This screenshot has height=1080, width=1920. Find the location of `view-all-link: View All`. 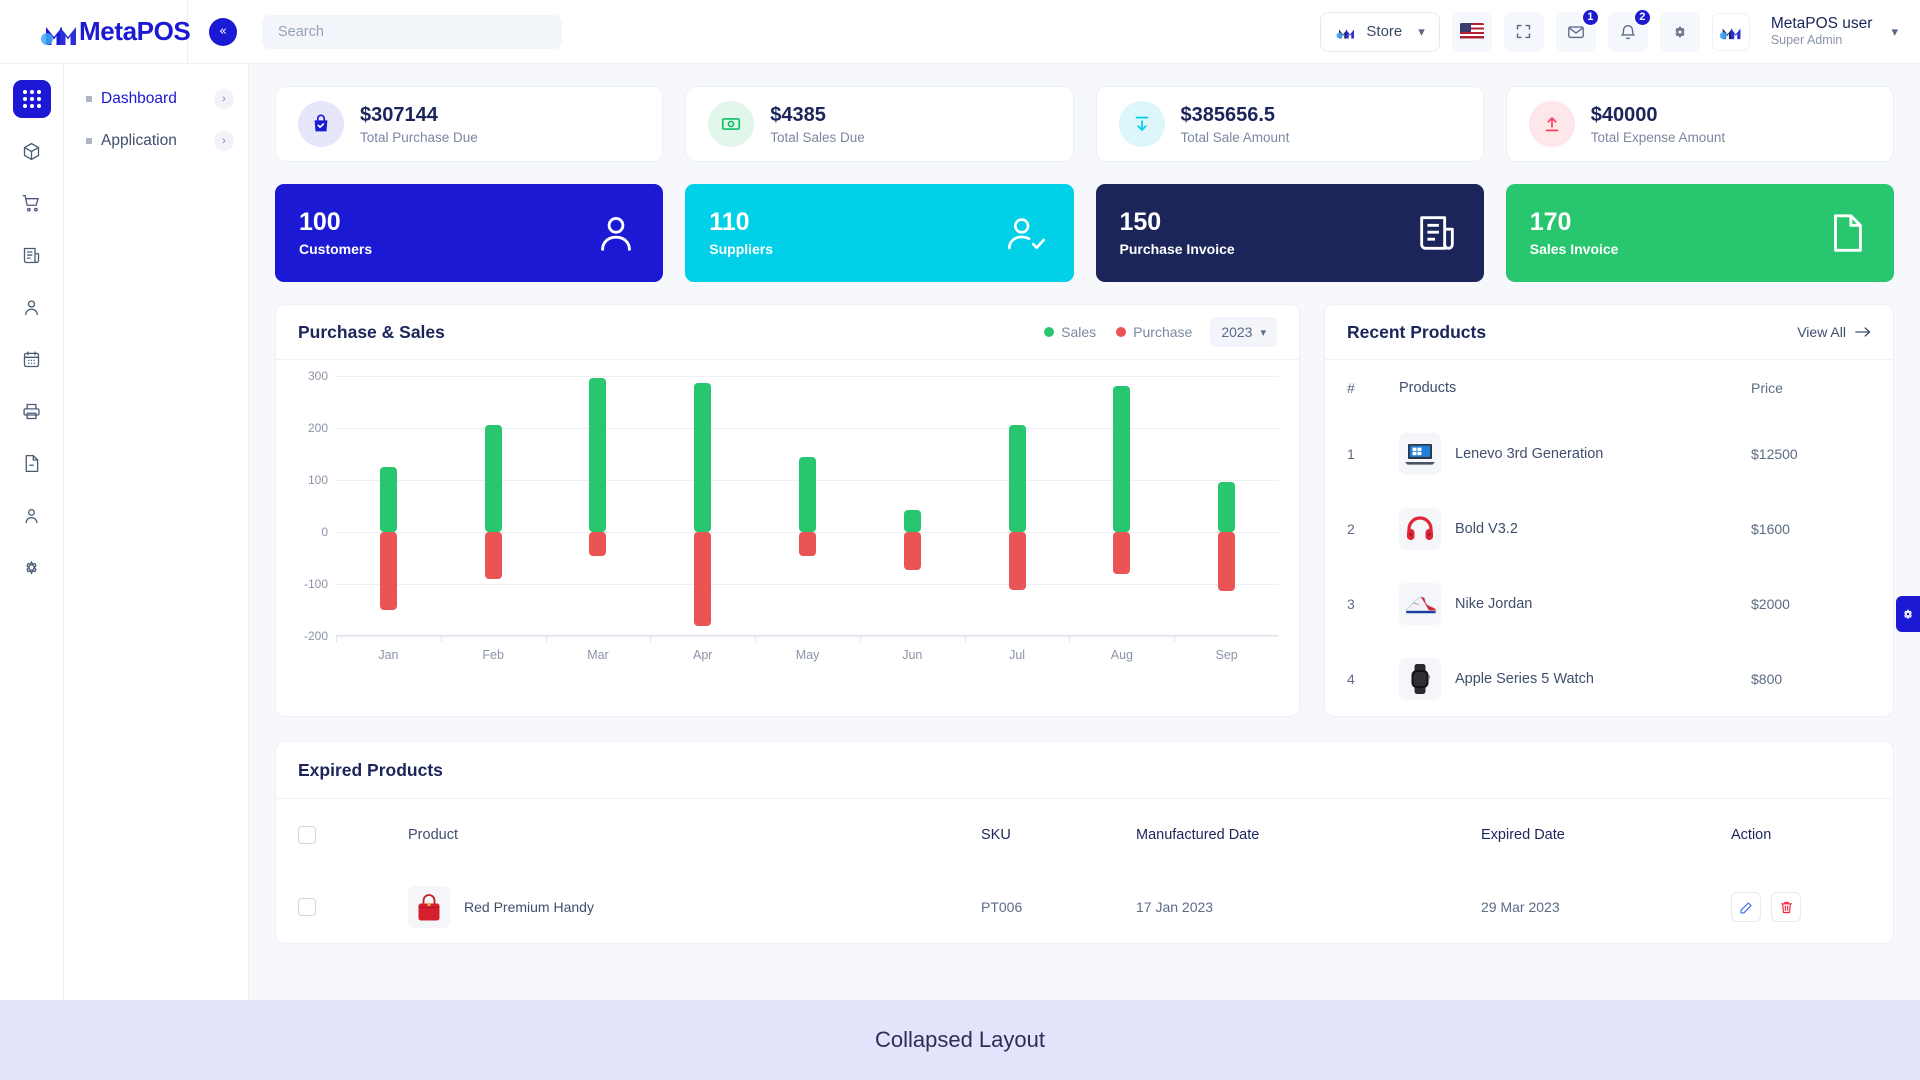

view-all-link: View All is located at coordinates (1834, 332).